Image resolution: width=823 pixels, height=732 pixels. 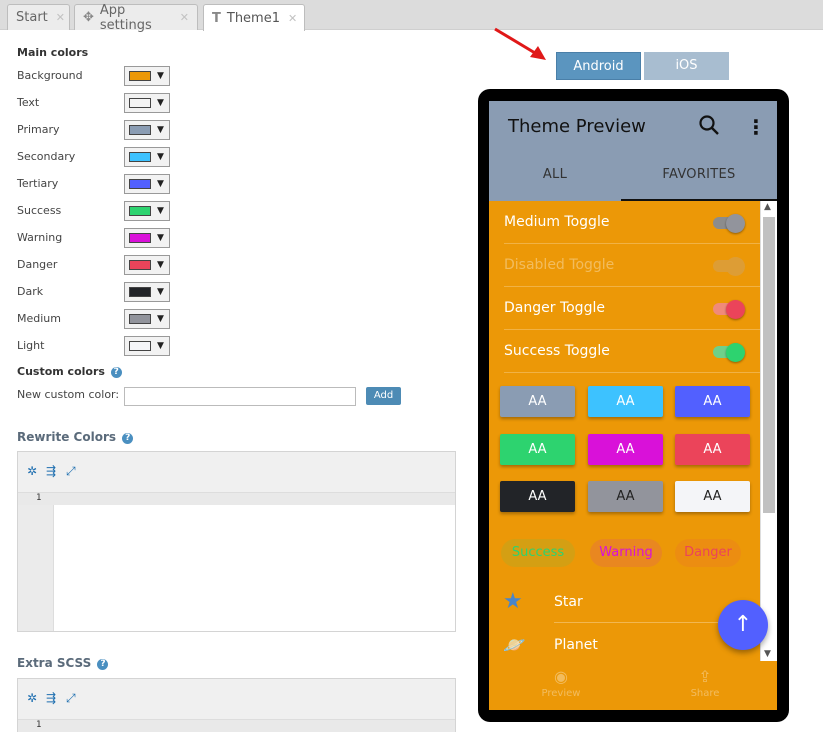 I want to click on add-button: Add, so click(x=383, y=396).